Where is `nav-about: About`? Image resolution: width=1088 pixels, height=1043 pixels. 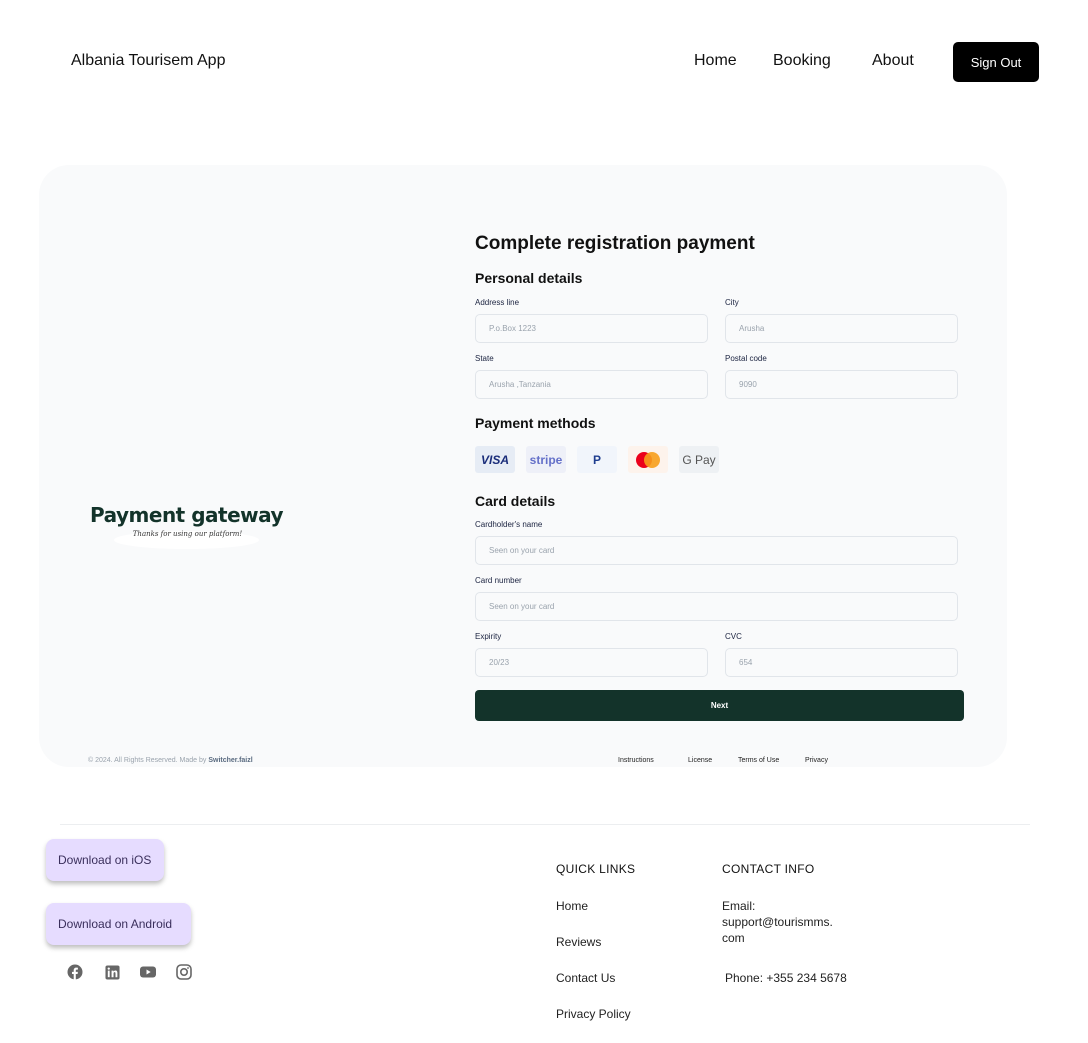 nav-about: About is located at coordinates (893, 61).